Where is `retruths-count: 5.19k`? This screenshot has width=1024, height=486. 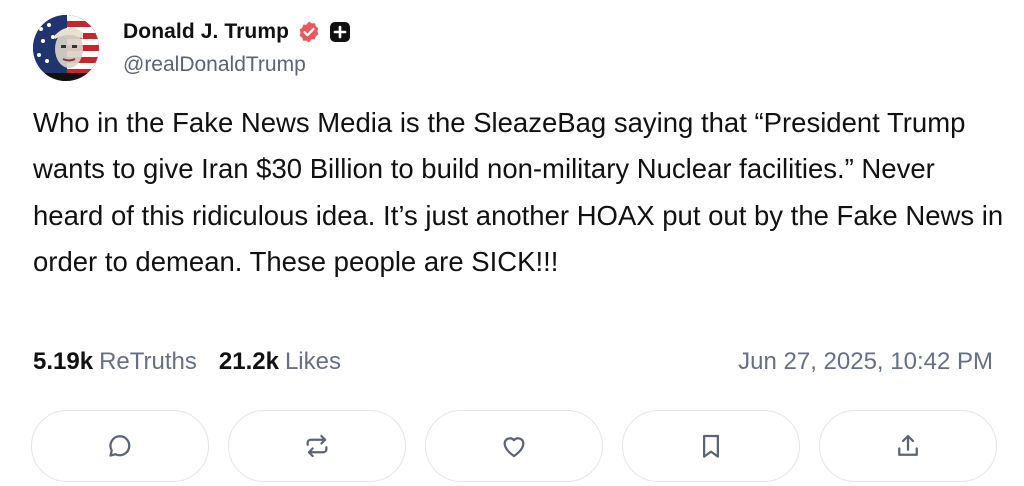 retruths-count: 5.19k is located at coordinates (63, 361).